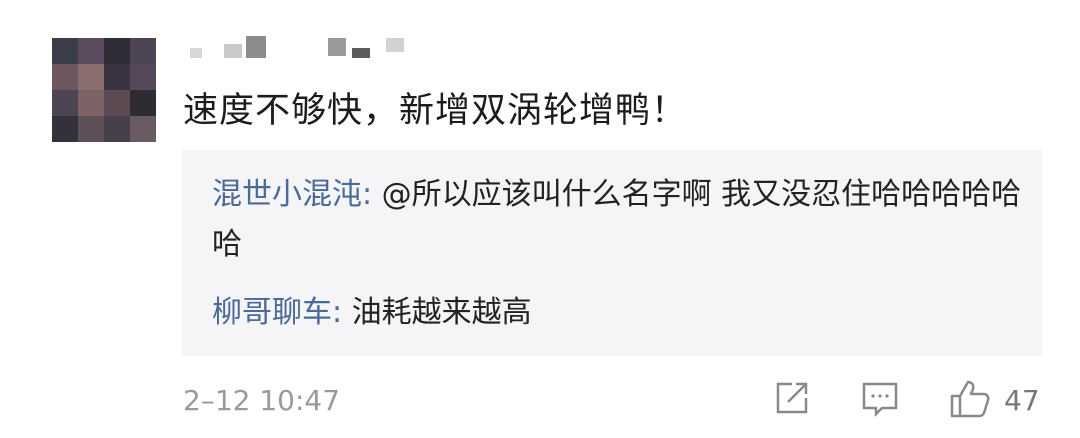 This screenshot has height=438, width=1080. I want to click on reply-author: 柳哥聊车:, so click(277, 312).